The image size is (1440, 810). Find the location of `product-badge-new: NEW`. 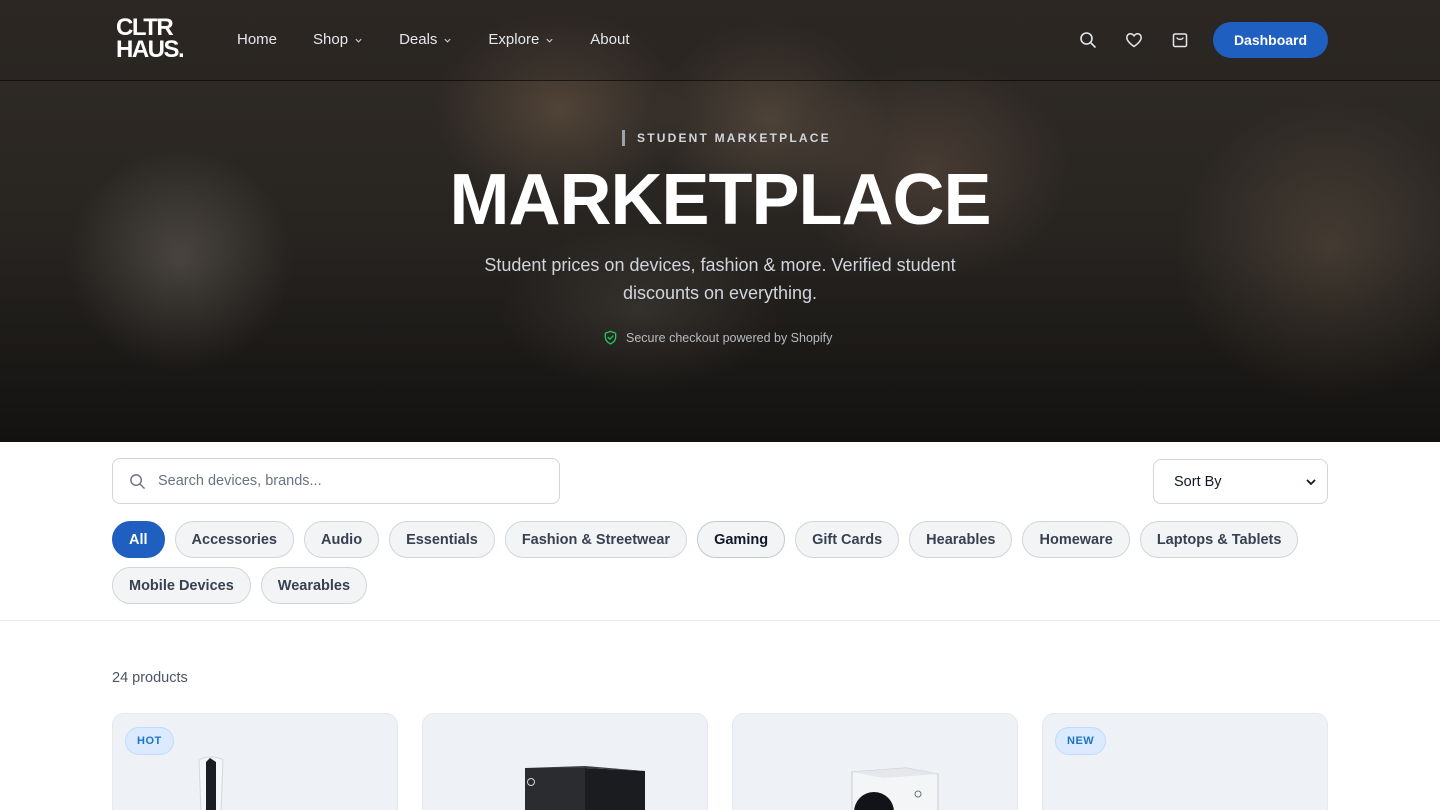

product-badge-new: NEW is located at coordinates (1081, 741).